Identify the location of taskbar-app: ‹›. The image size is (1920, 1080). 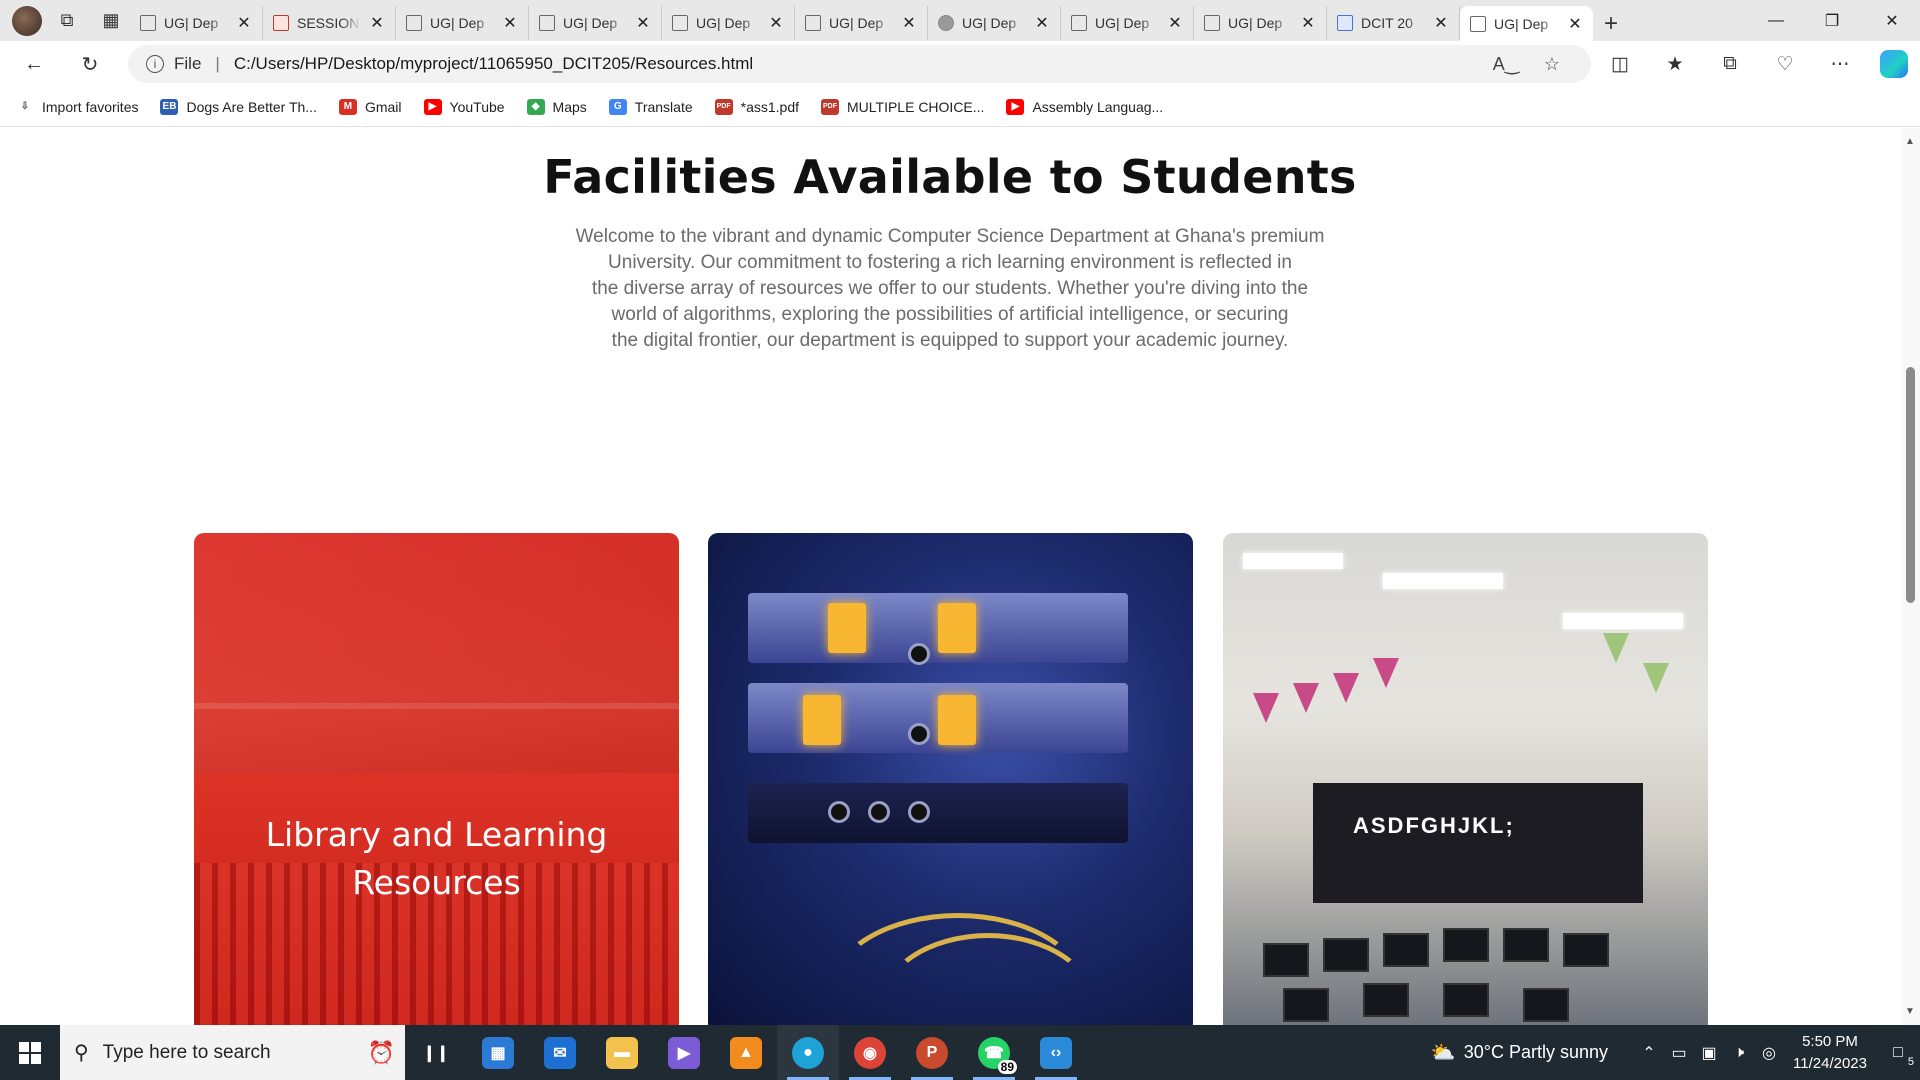
(1056, 1052).